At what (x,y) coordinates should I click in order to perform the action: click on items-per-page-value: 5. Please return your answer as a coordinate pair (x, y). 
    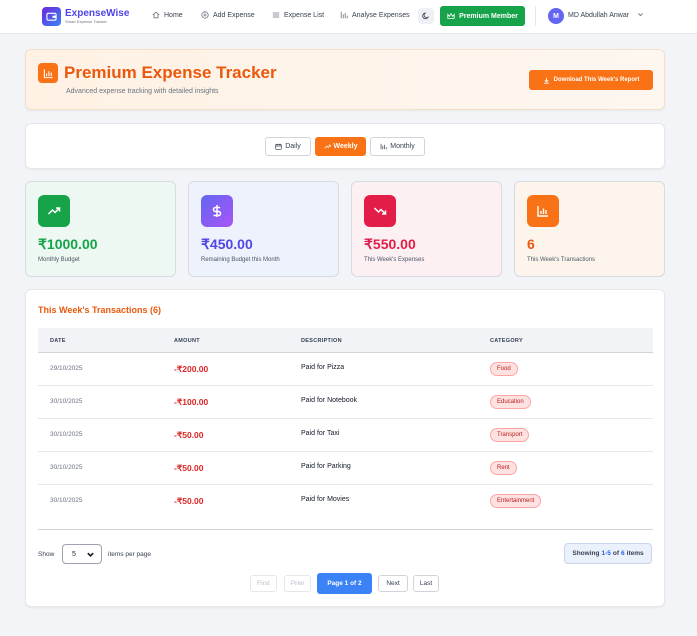
    Looking at the image, I should click on (74, 554).